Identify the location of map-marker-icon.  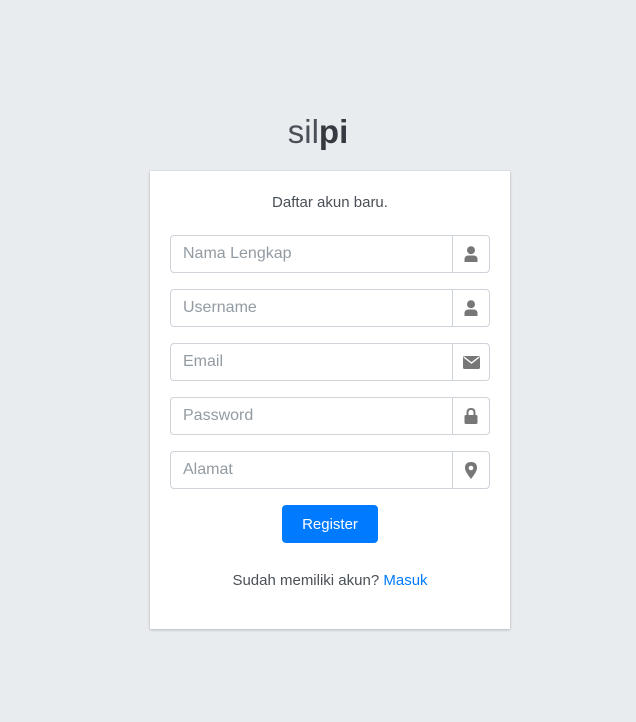
(471, 470).